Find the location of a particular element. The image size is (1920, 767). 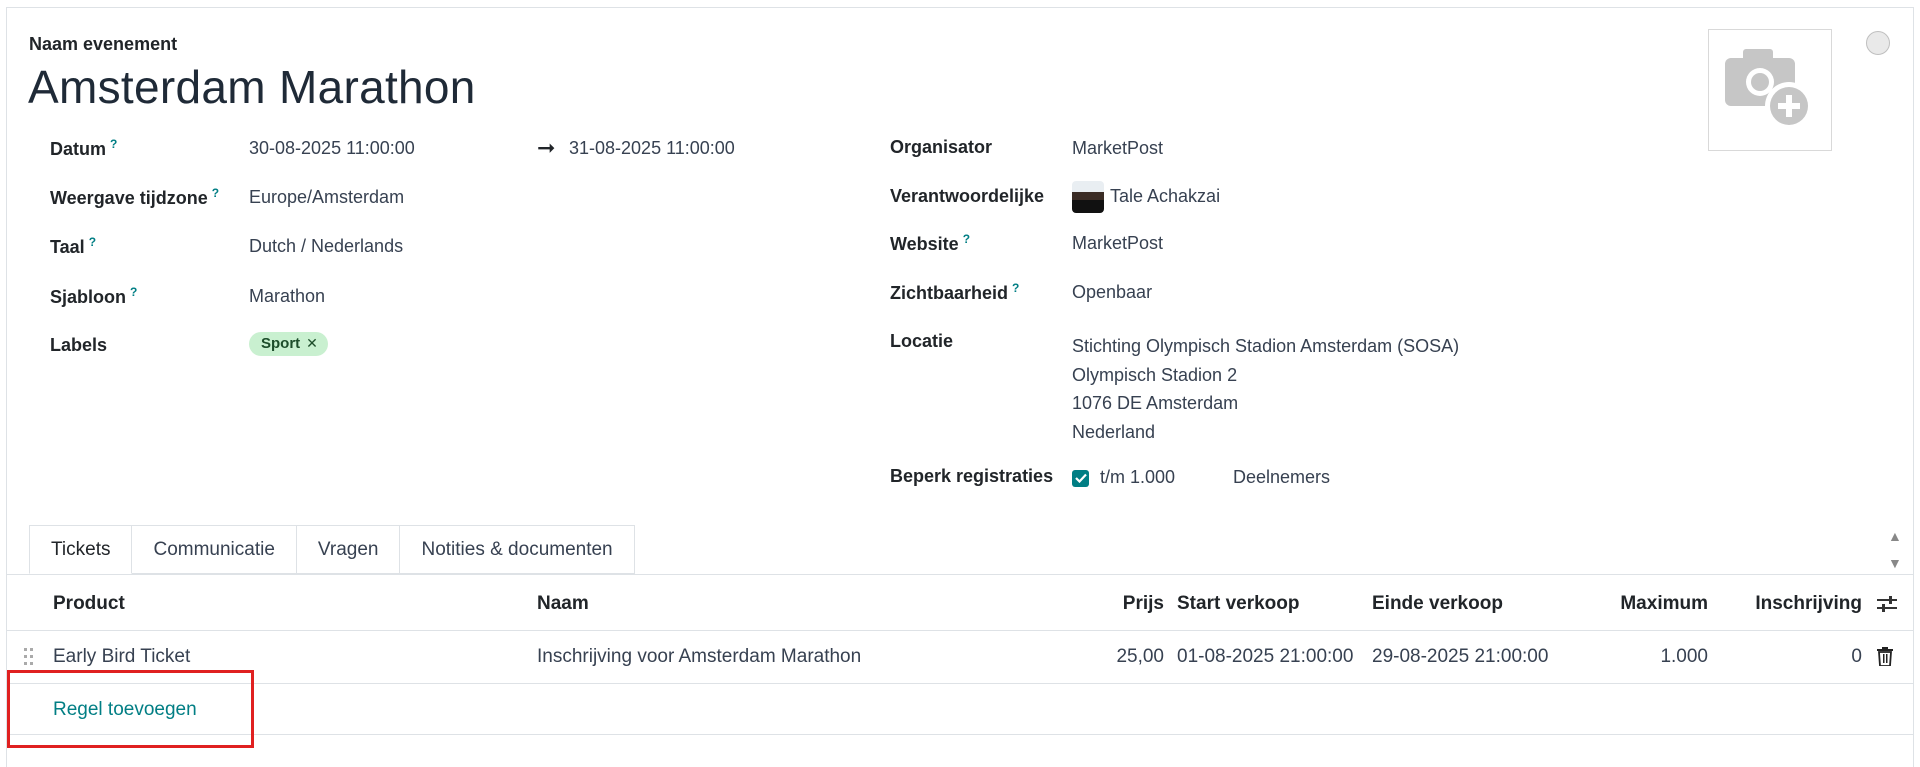

scroll-up-icon: ▲ is located at coordinates (1895, 536).